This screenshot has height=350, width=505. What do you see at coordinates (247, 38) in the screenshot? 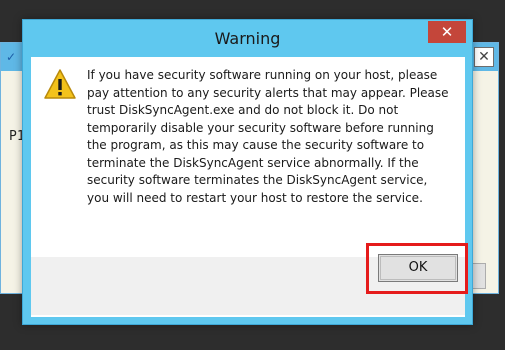
I see `dialog-title: Warning` at bounding box center [247, 38].